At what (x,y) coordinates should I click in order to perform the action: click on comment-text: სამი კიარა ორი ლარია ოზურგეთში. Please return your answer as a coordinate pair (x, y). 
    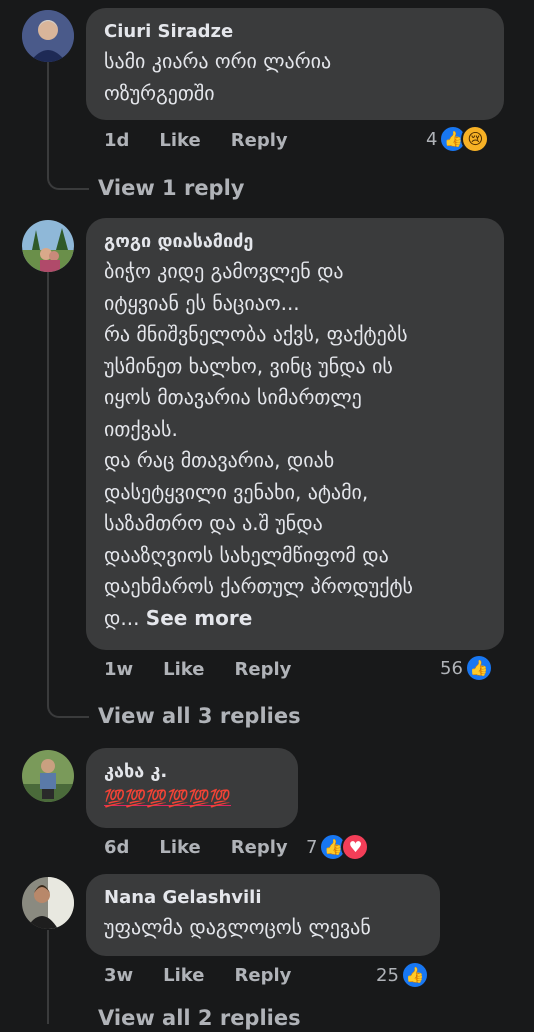
    Looking at the image, I should click on (218, 77).